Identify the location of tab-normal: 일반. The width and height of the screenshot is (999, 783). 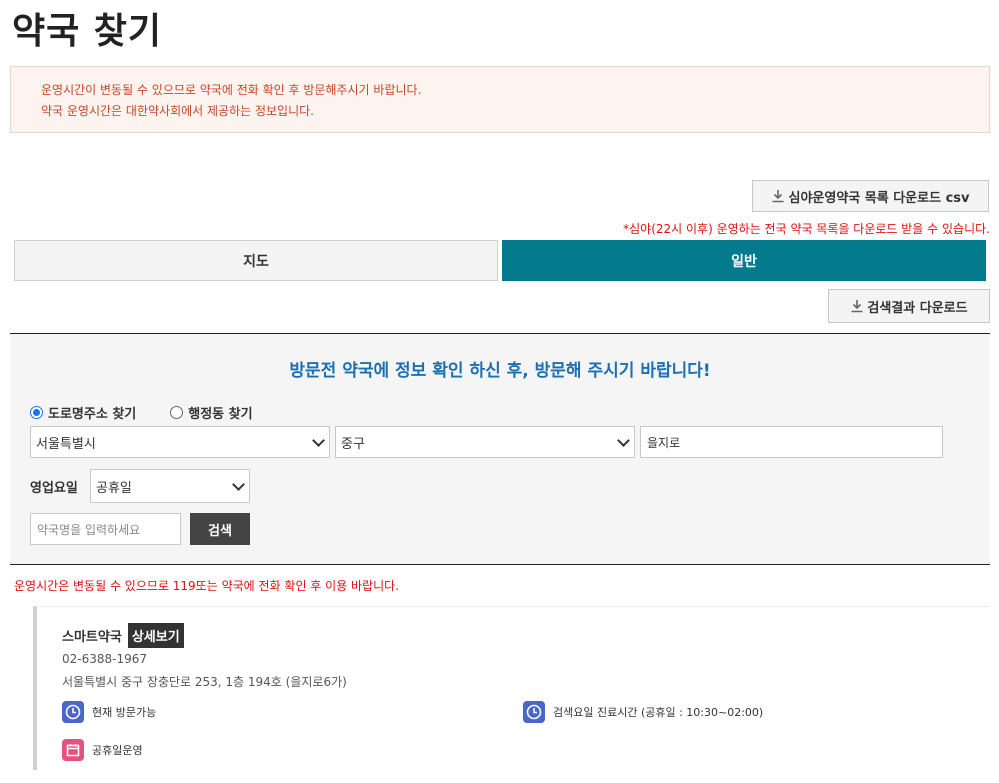
(744, 260).